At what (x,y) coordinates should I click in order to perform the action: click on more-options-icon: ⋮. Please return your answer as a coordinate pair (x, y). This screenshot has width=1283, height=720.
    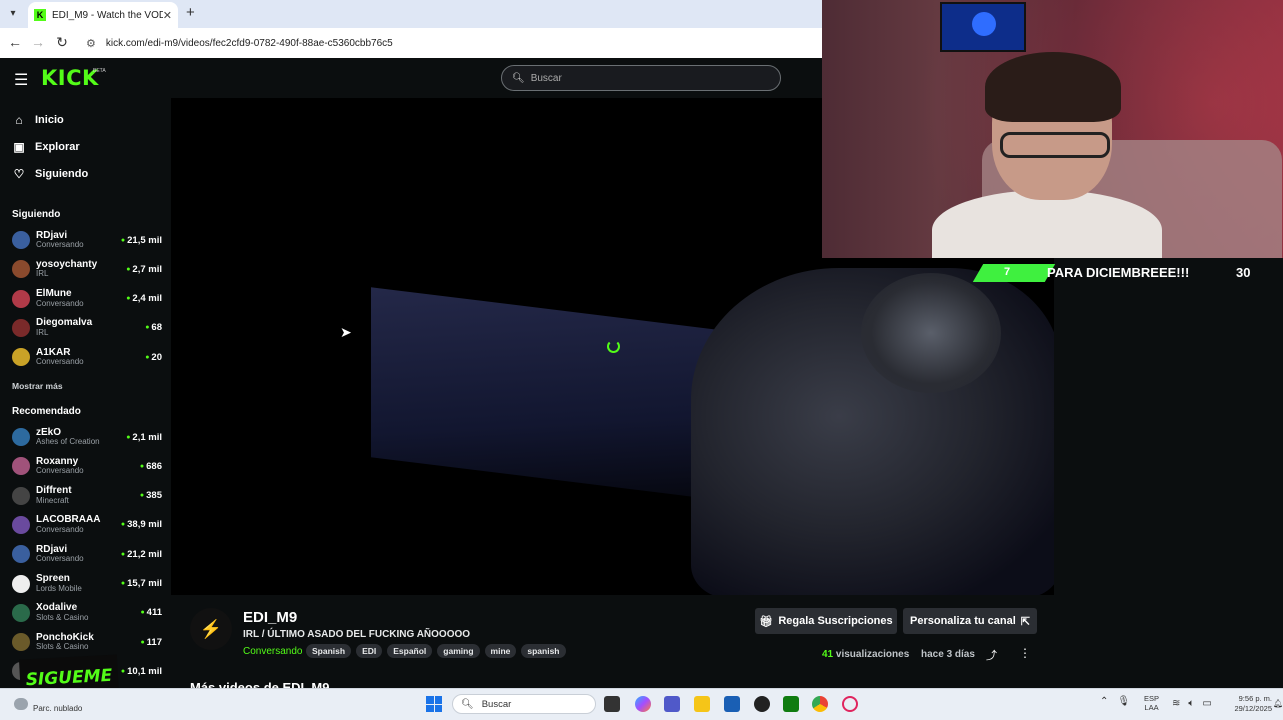
    Looking at the image, I should click on (1025, 653).